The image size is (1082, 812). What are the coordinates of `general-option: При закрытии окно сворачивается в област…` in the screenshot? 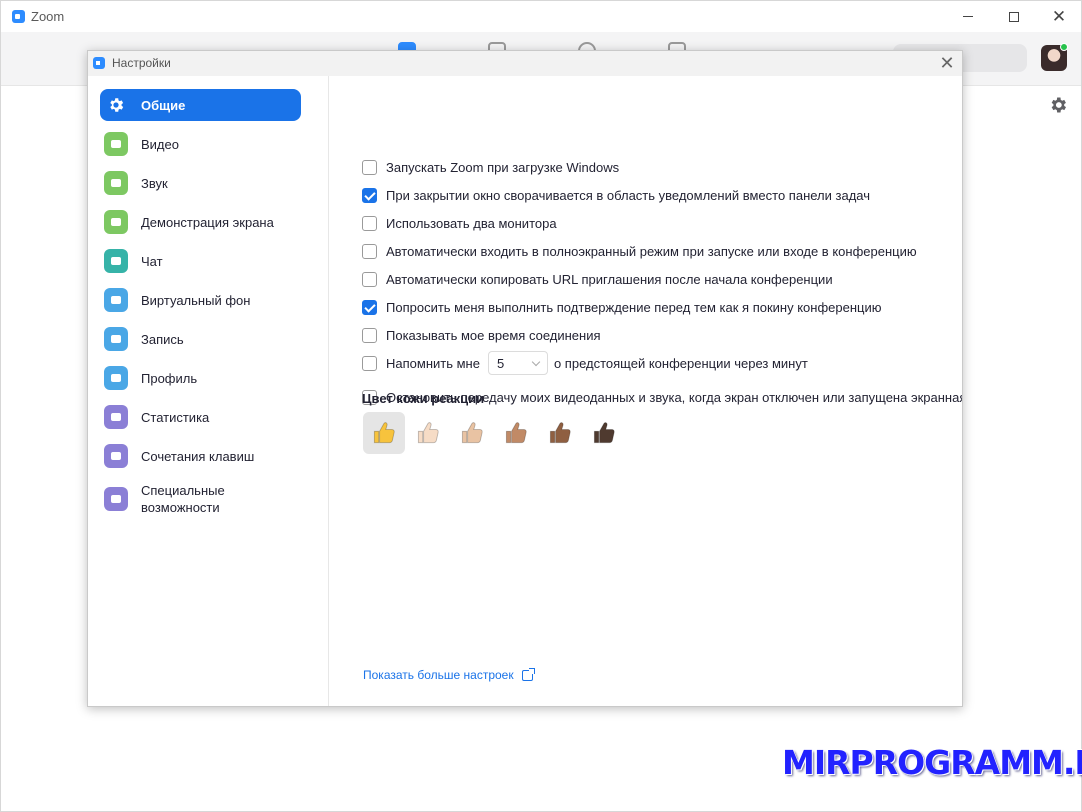 It's located at (616, 195).